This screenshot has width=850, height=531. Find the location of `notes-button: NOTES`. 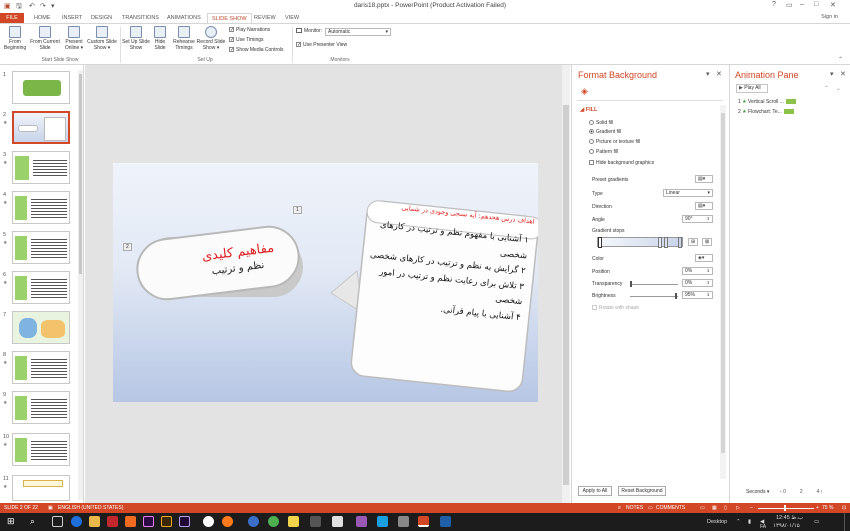

notes-button: NOTES is located at coordinates (634, 508).